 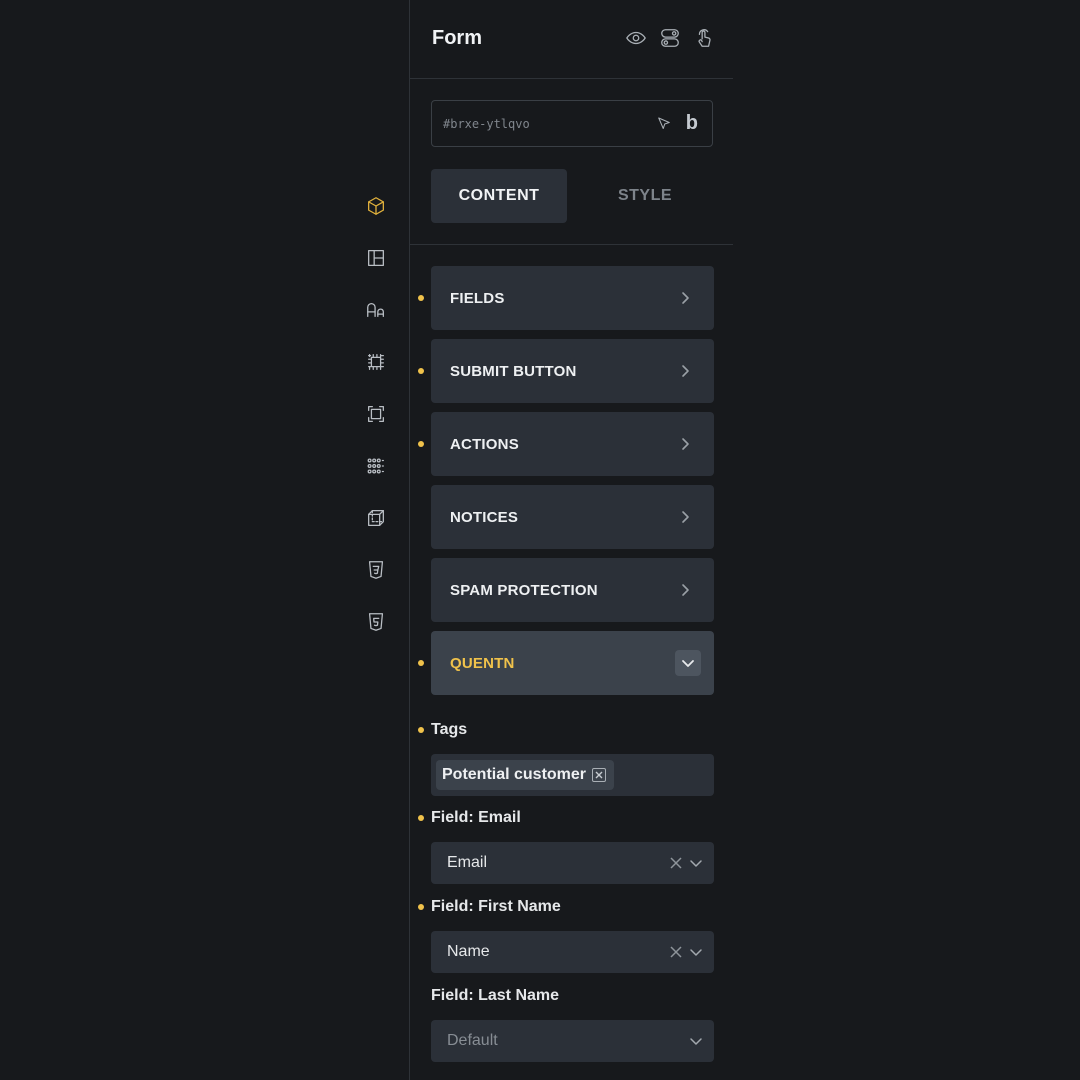 I want to click on preview-button, so click(x=636, y=38).